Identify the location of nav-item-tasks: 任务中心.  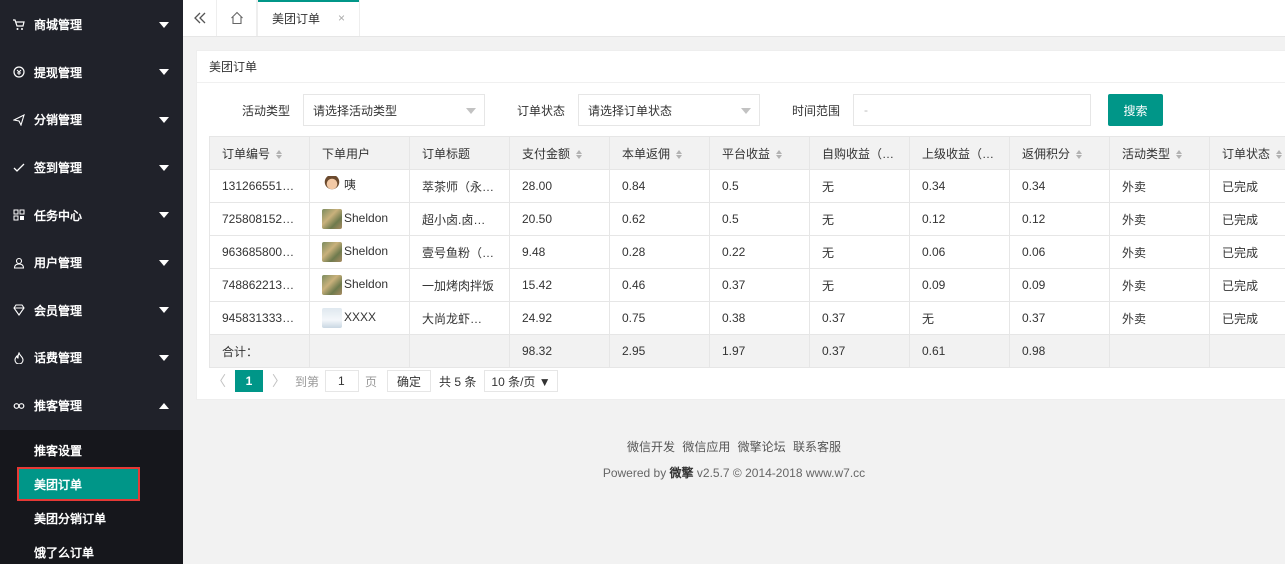
(91, 215).